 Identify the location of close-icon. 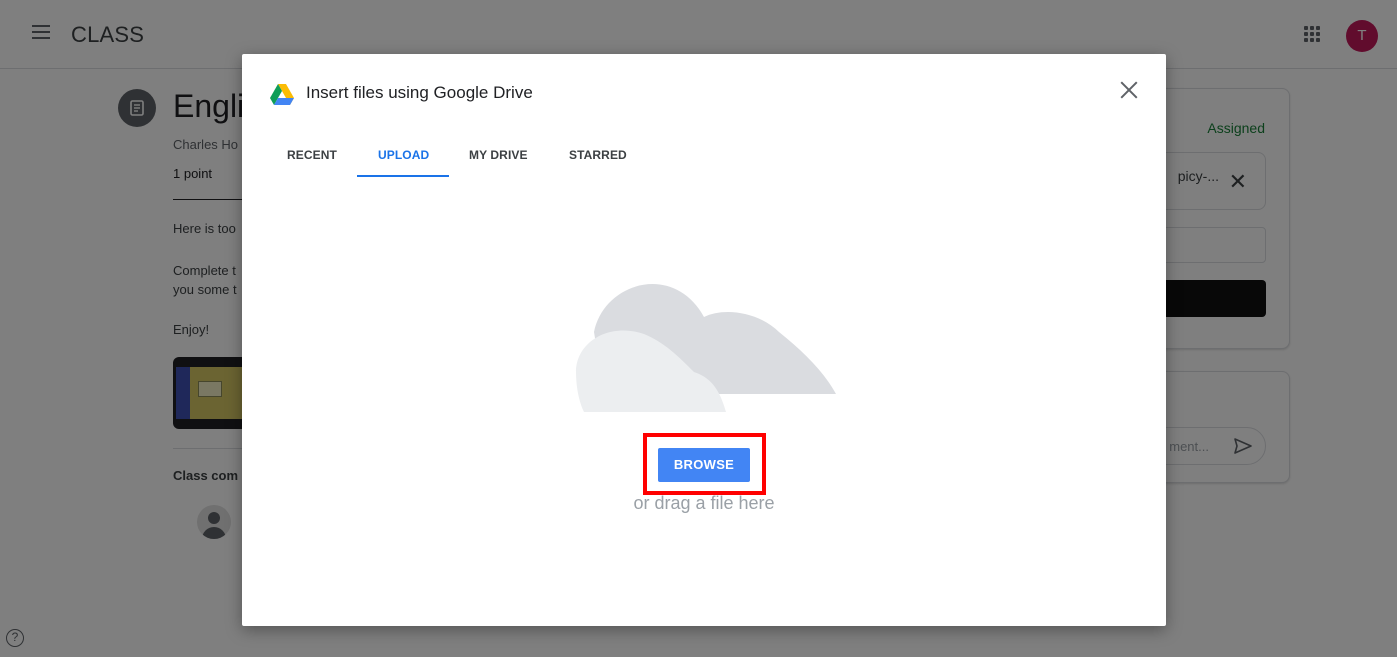
(1129, 90).